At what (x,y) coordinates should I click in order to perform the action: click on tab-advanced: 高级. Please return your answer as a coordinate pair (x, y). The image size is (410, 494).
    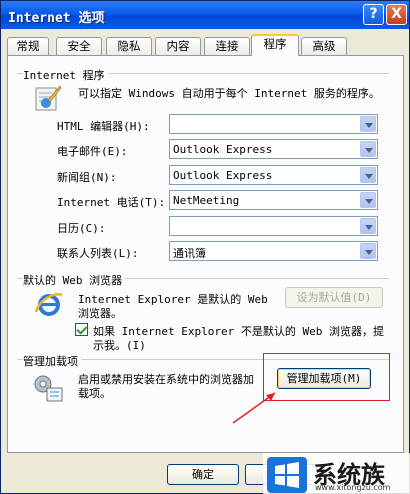
    Looking at the image, I should click on (324, 46).